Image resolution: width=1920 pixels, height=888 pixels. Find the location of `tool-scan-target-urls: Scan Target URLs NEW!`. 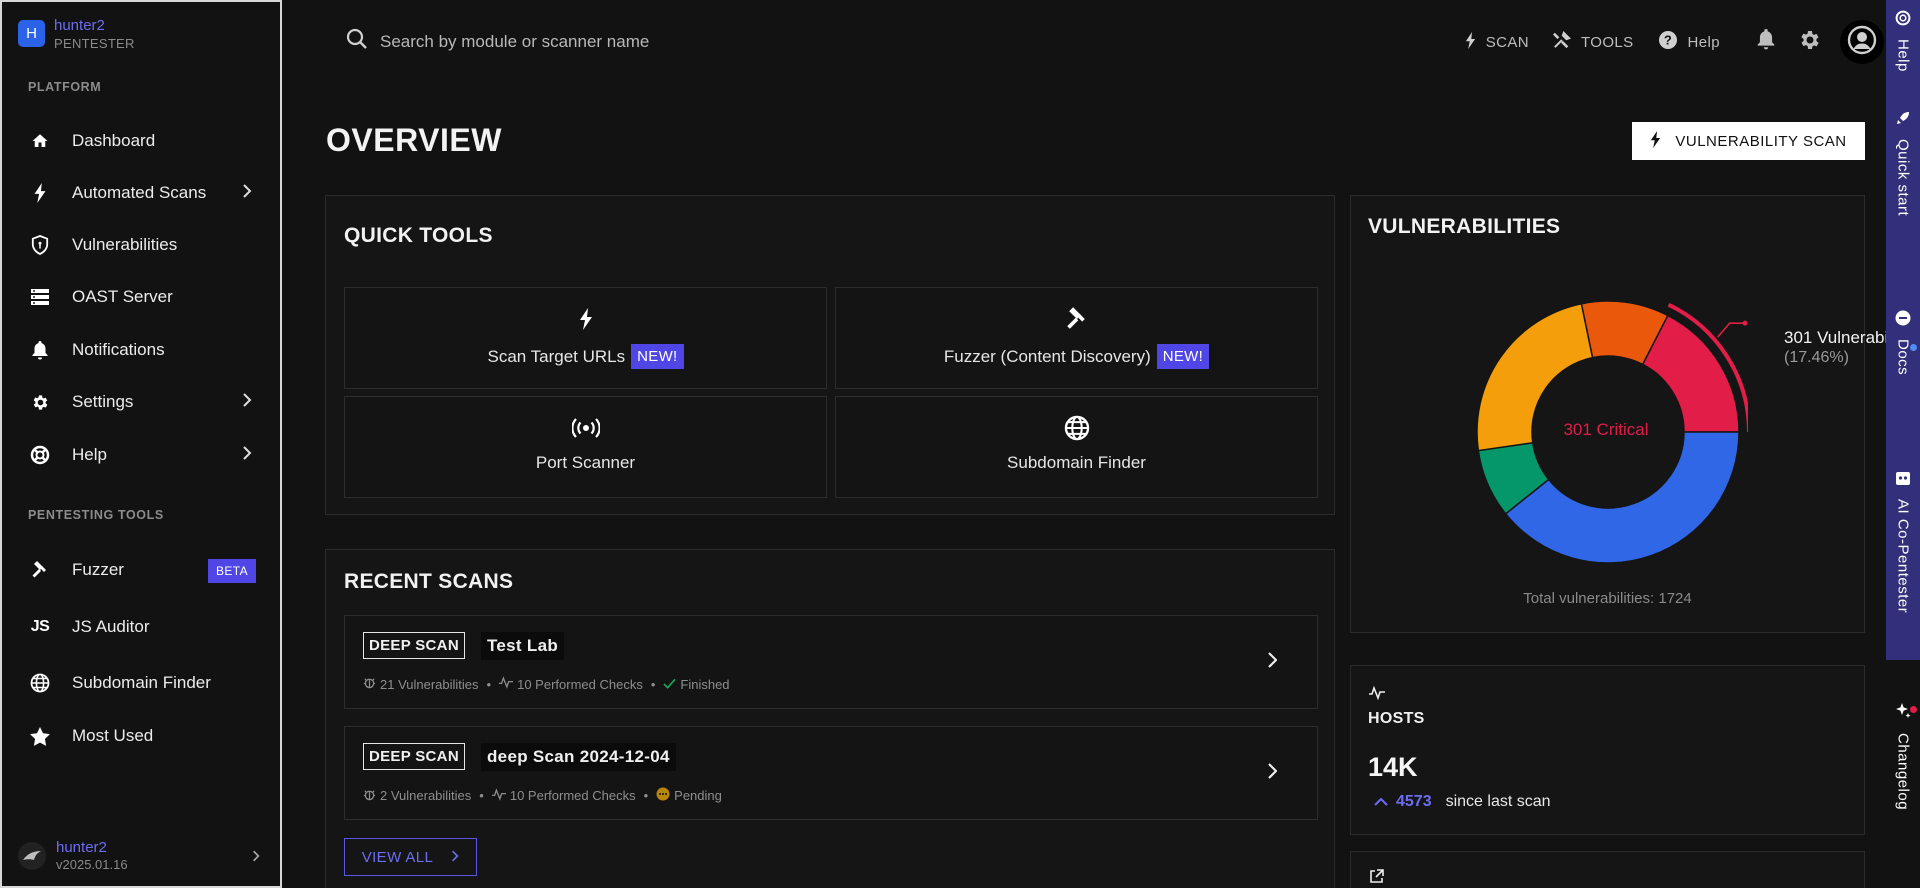

tool-scan-target-urls: Scan Target URLs NEW! is located at coordinates (585, 338).